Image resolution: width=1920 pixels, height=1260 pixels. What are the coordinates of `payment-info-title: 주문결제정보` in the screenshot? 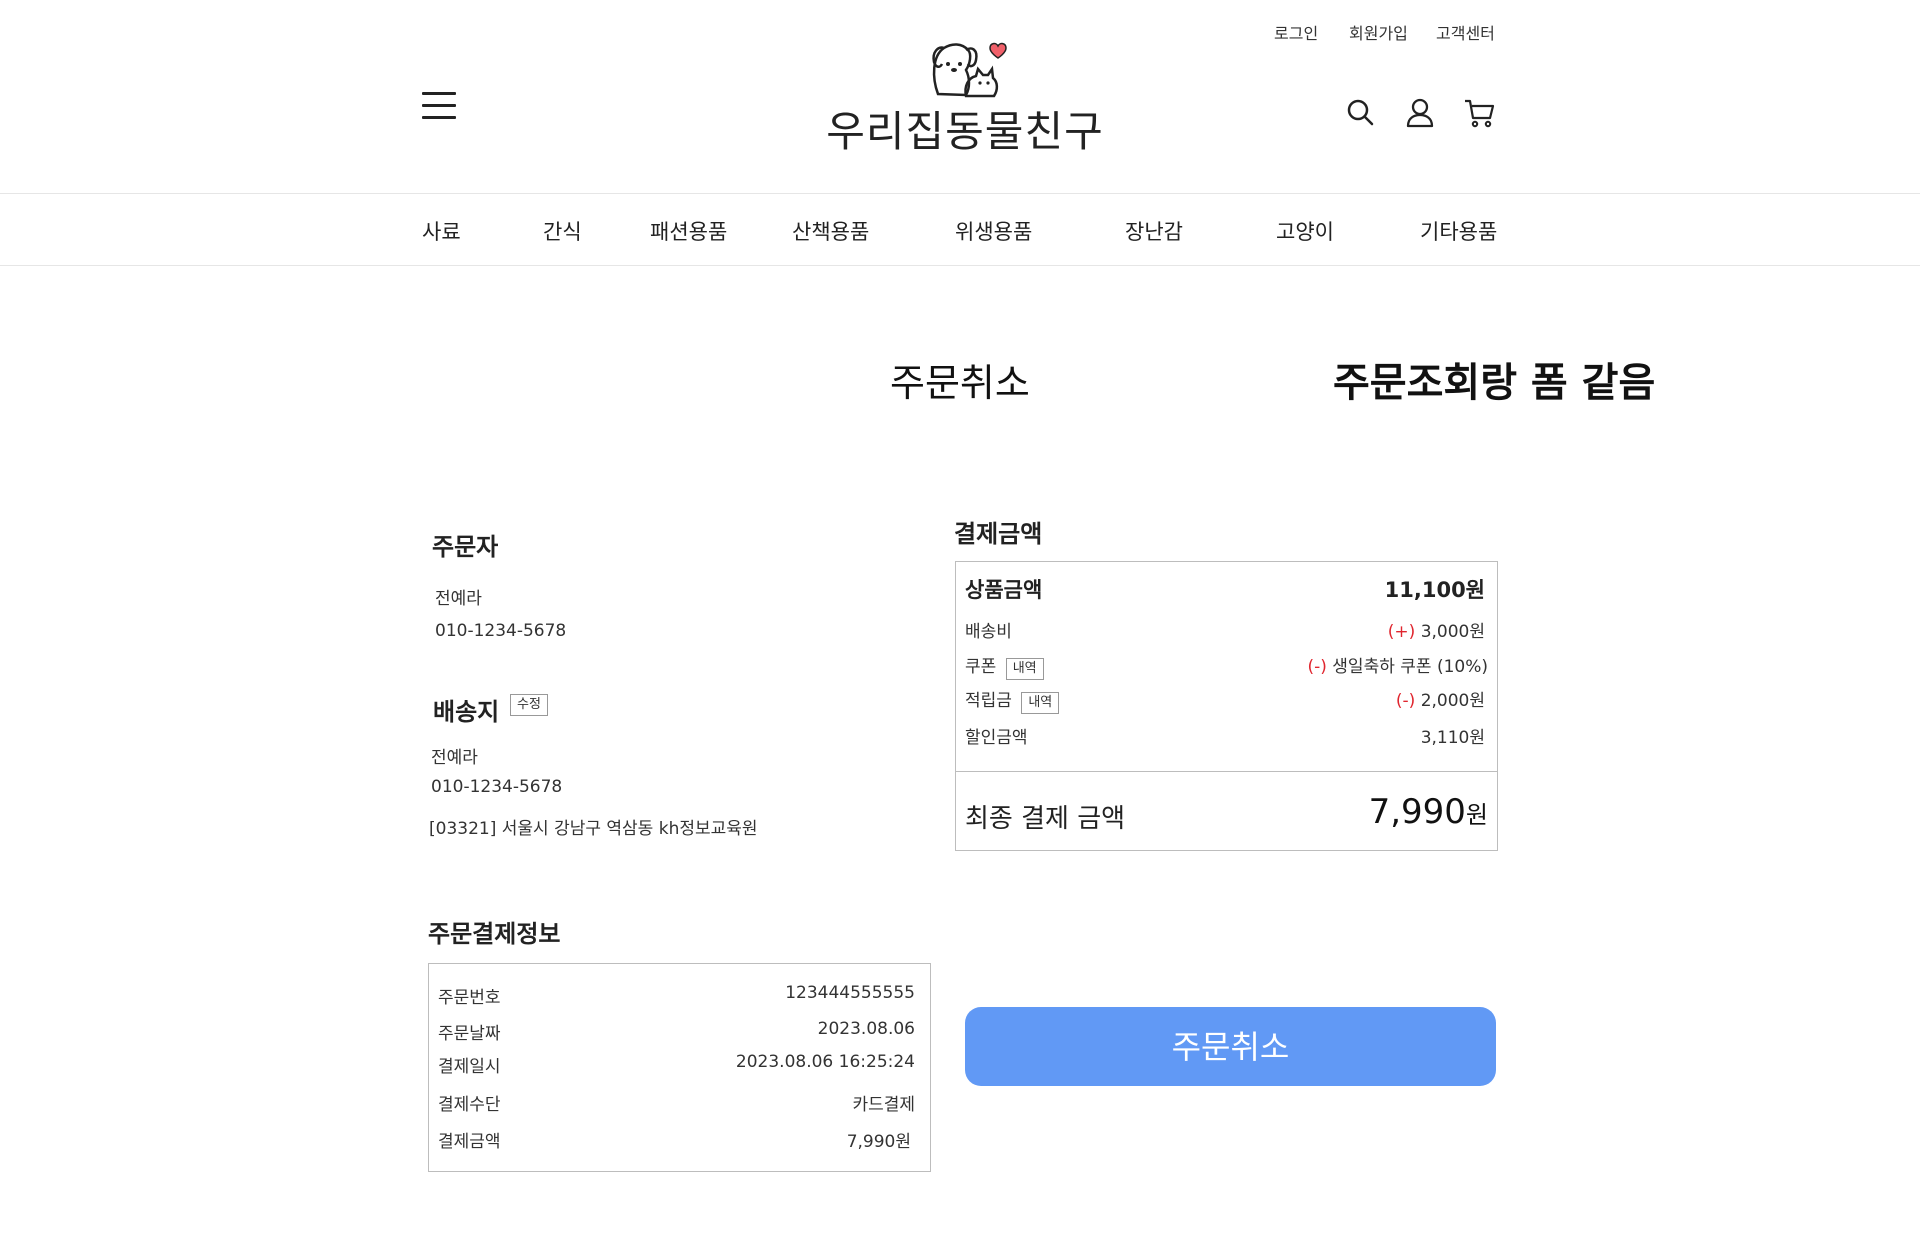 It's located at (494, 934).